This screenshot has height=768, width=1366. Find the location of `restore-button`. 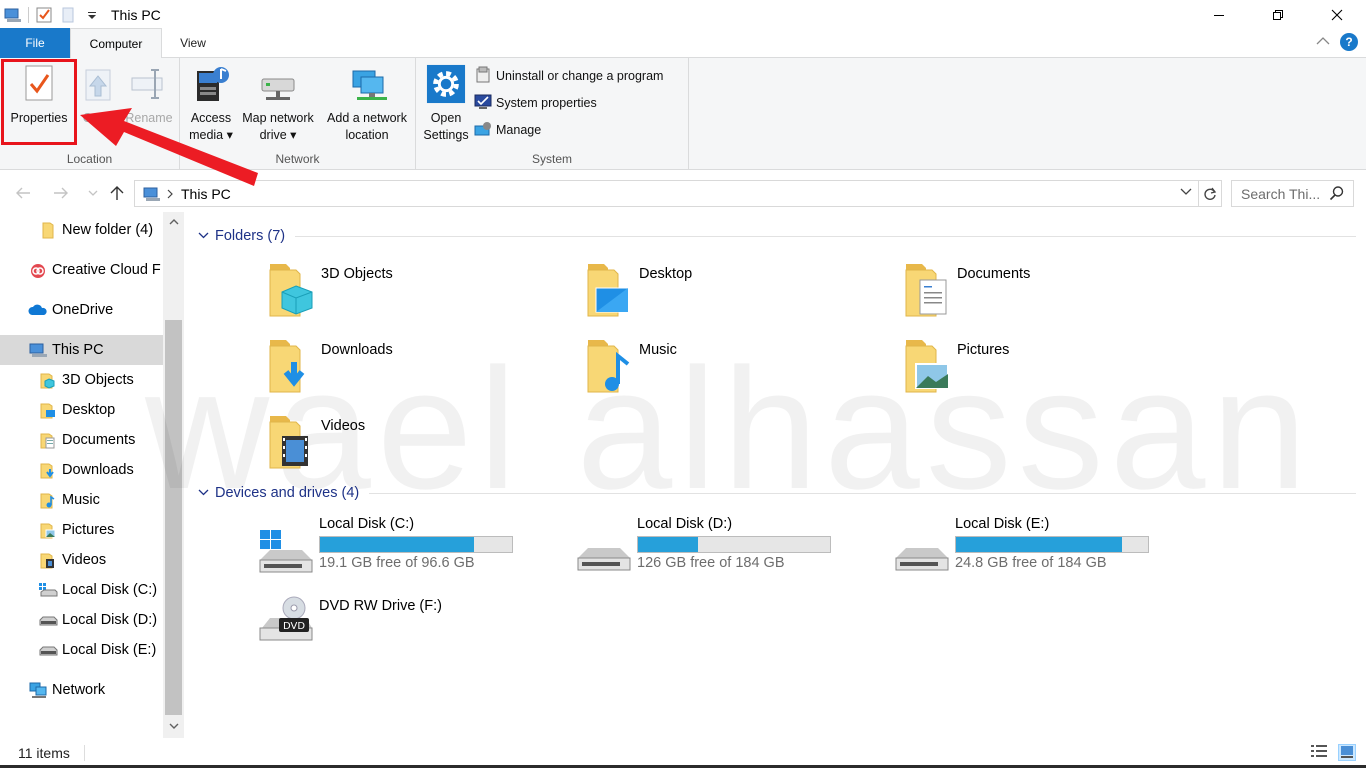

restore-button is located at coordinates (1277, 15).